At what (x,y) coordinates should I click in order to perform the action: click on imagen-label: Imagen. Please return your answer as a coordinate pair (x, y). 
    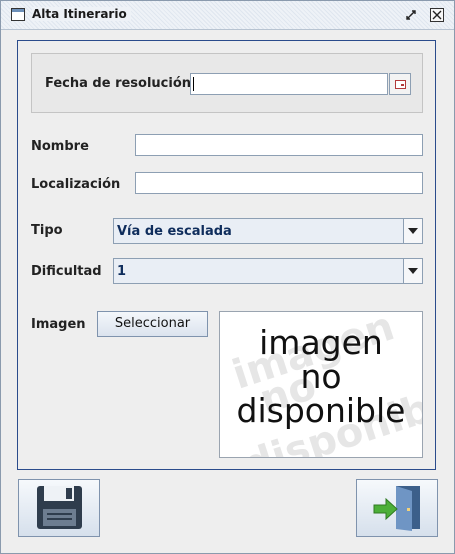
    Looking at the image, I should click on (58, 324).